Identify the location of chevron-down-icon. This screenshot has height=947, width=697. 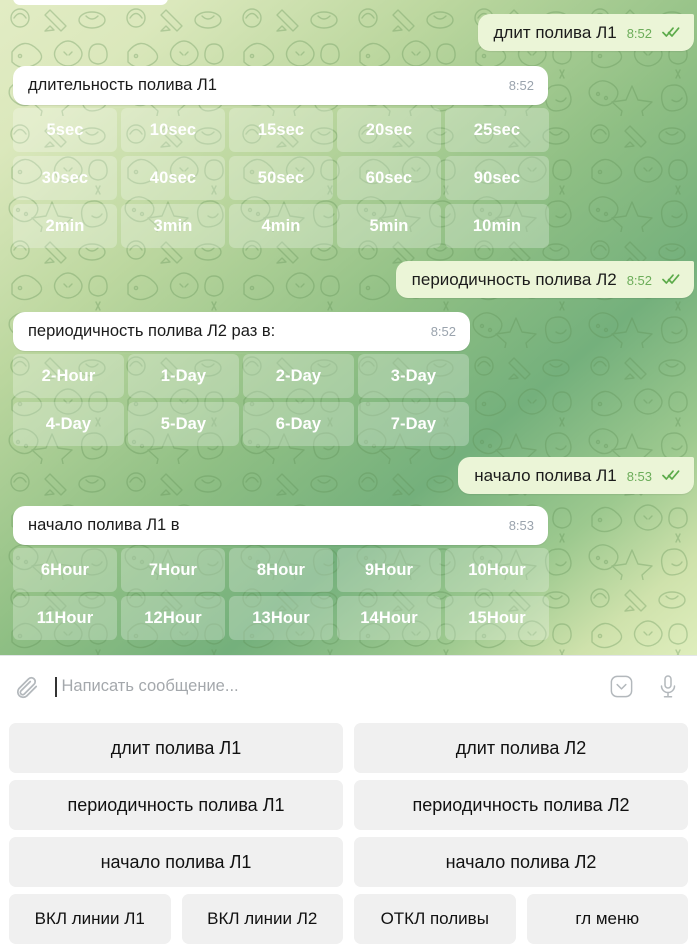
(621, 687).